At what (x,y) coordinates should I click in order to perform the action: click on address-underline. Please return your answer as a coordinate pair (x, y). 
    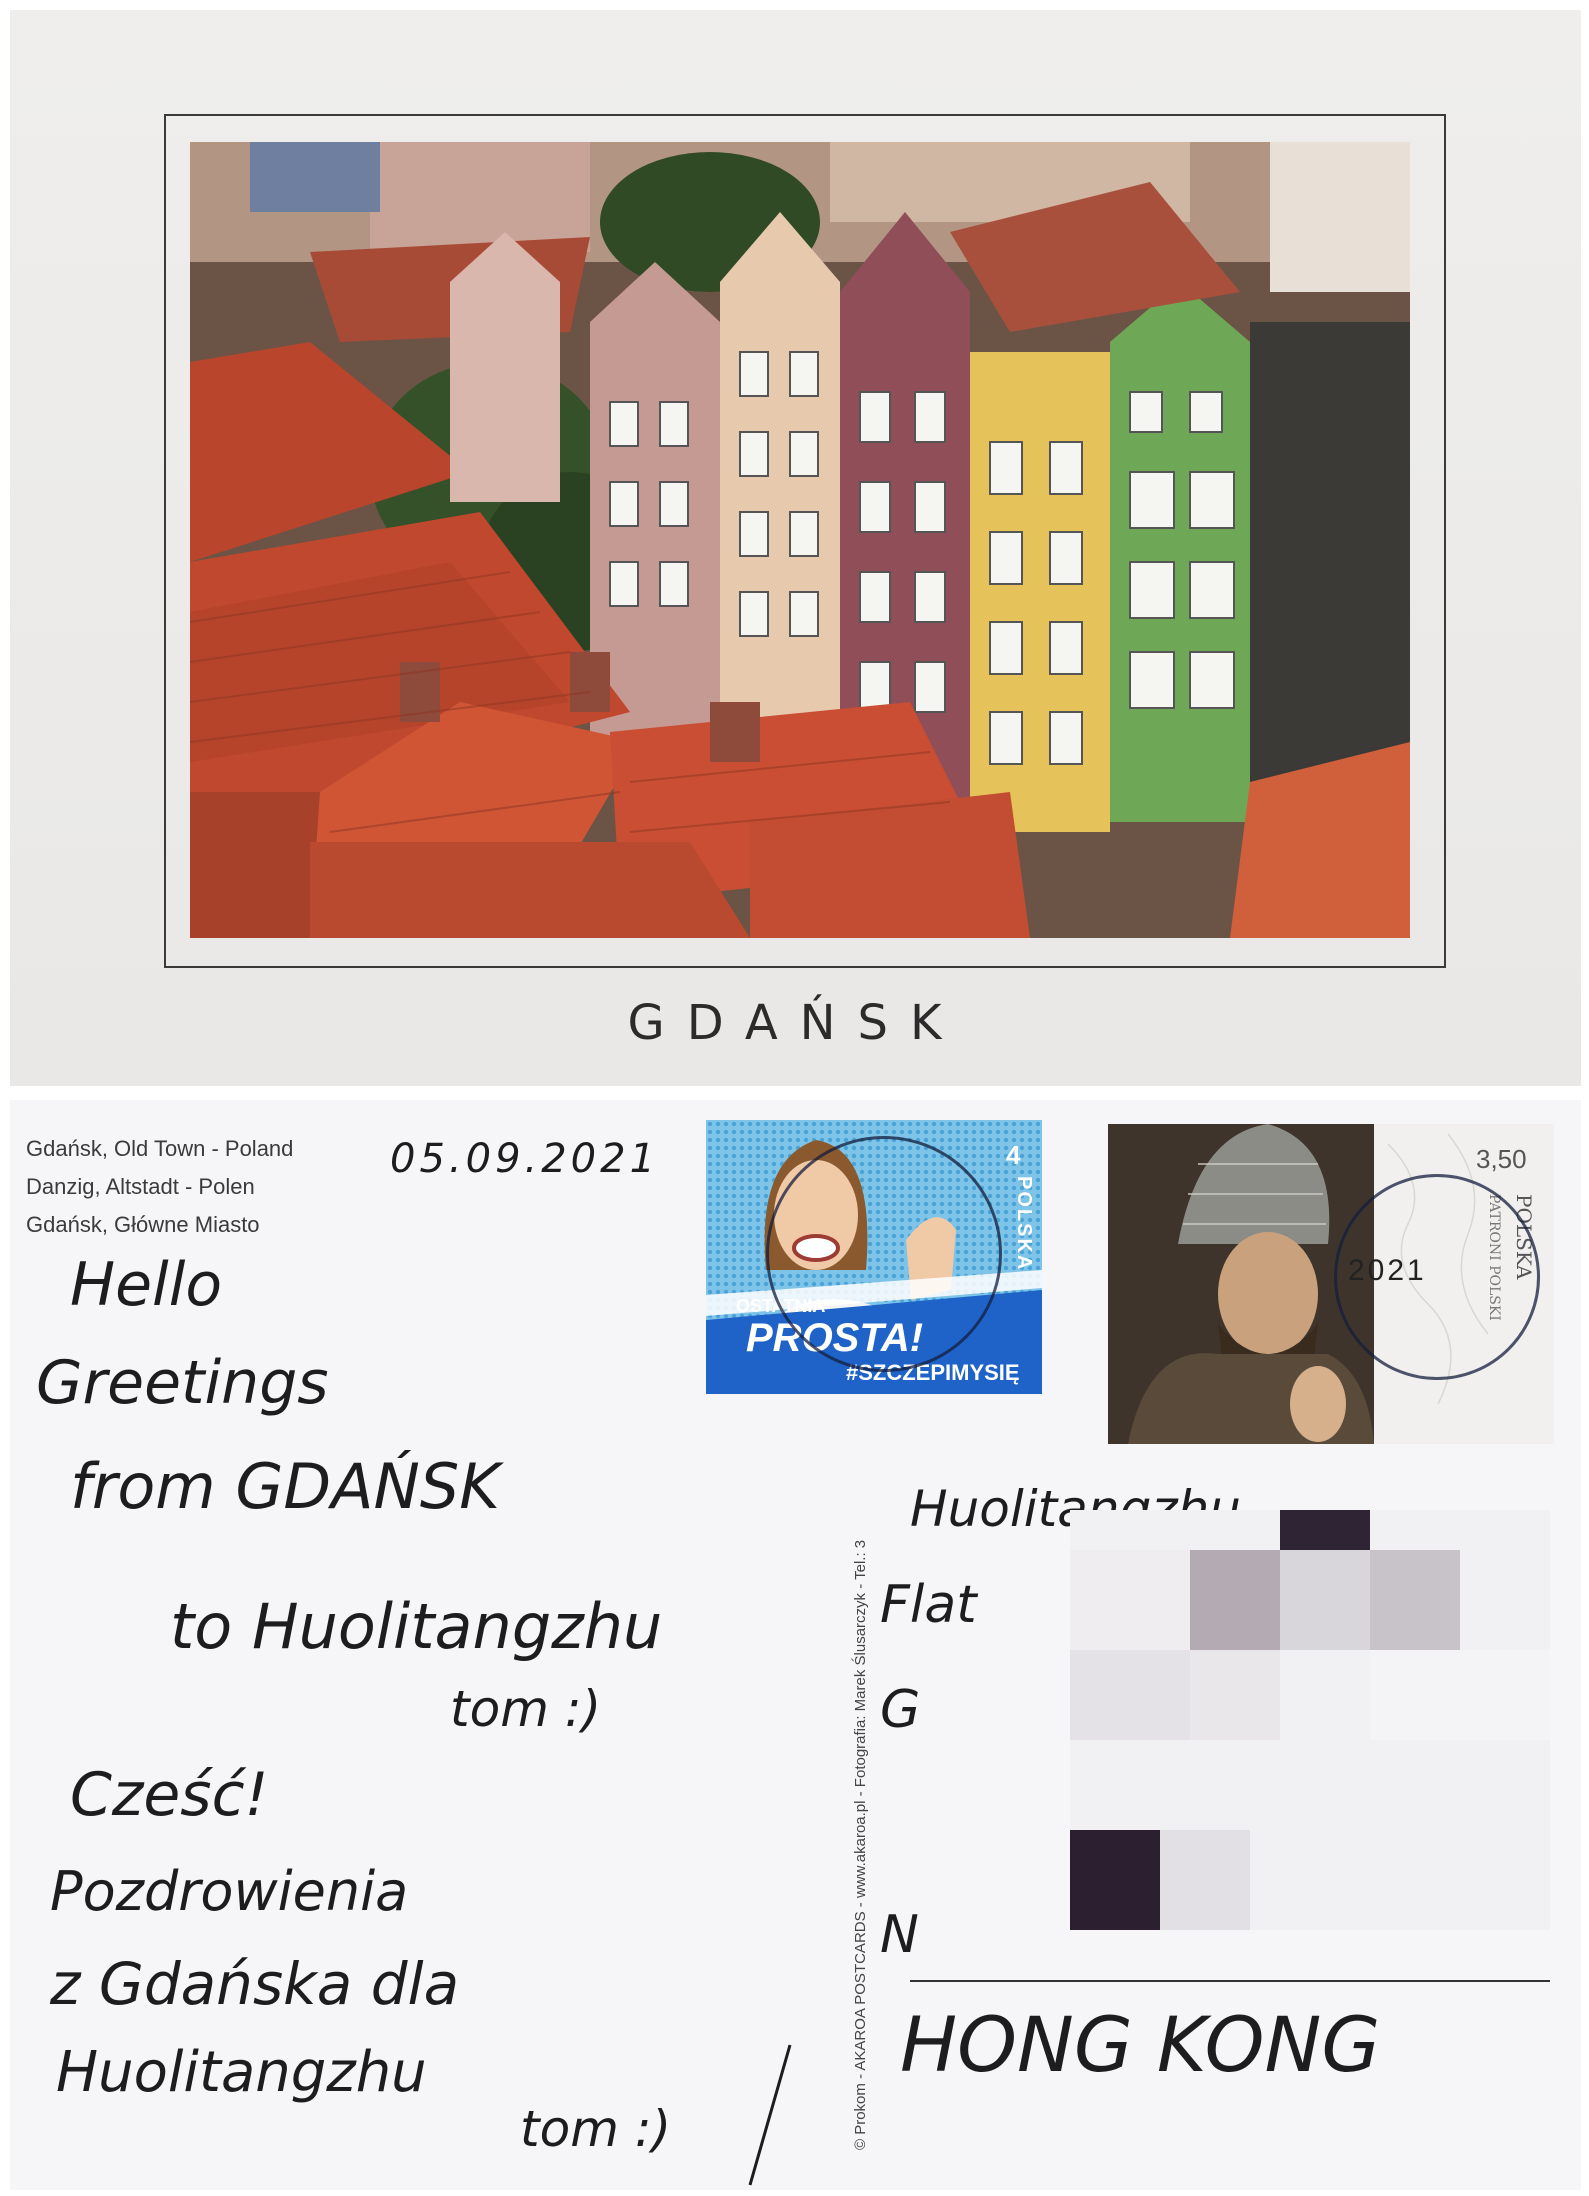
    Looking at the image, I should click on (1230, 1981).